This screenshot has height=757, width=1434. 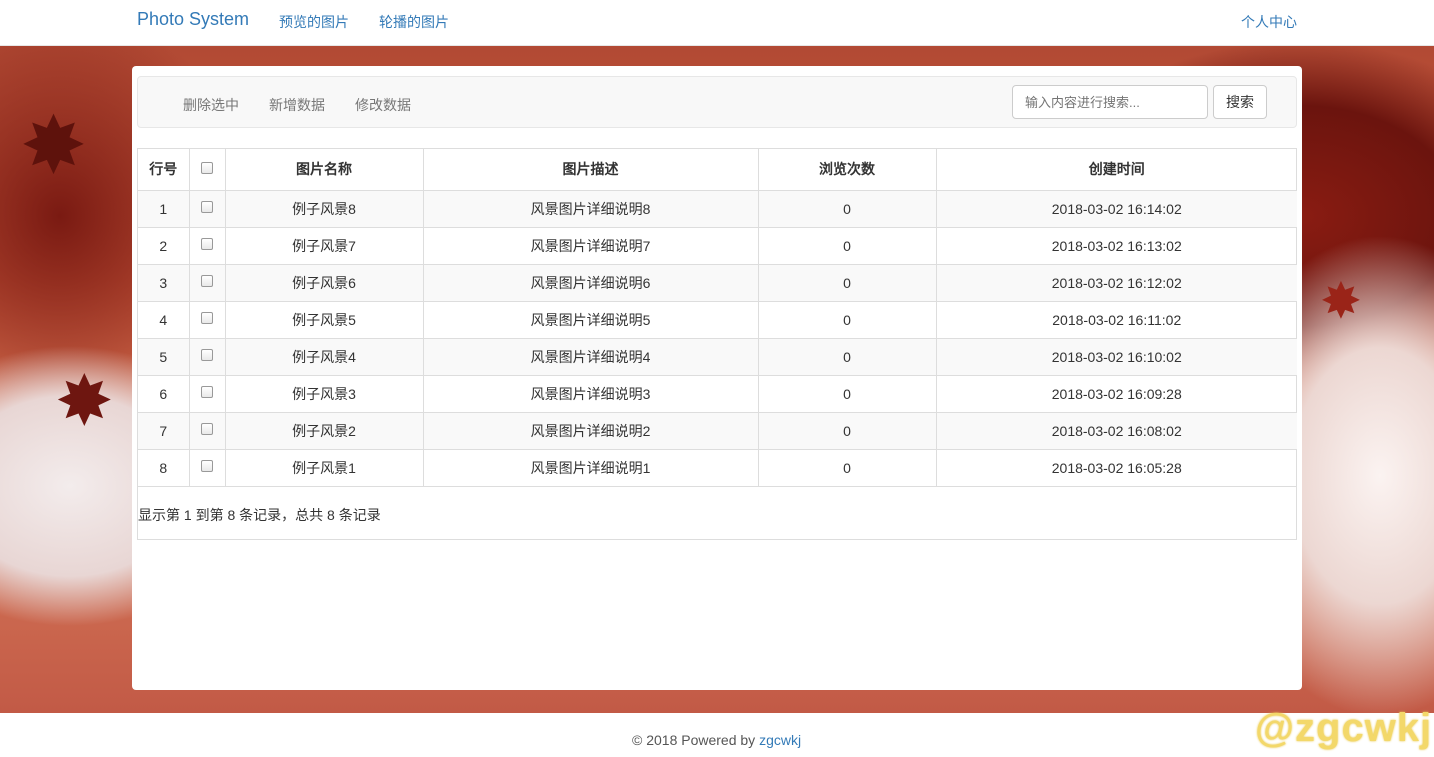 What do you see at coordinates (590, 208) in the screenshot?
I see `cell-description: 风景图片详细说明8` at bounding box center [590, 208].